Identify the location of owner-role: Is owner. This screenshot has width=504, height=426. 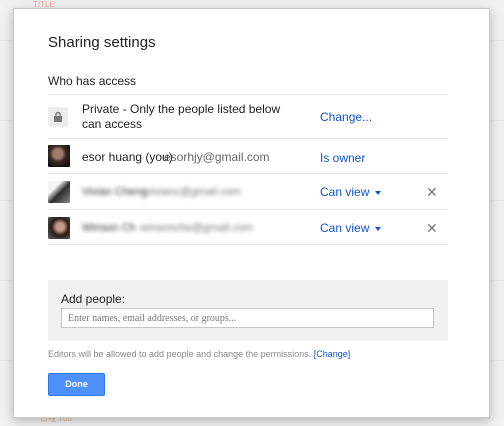
(343, 158).